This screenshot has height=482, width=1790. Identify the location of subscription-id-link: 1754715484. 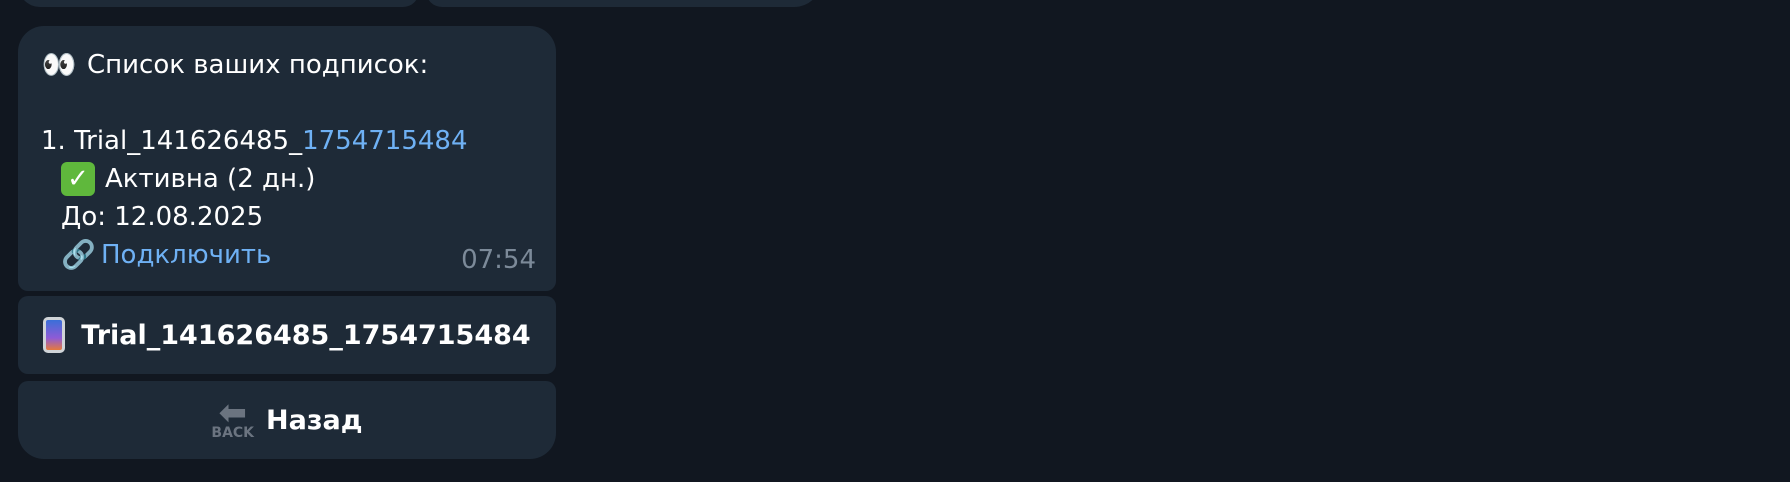
(384, 141).